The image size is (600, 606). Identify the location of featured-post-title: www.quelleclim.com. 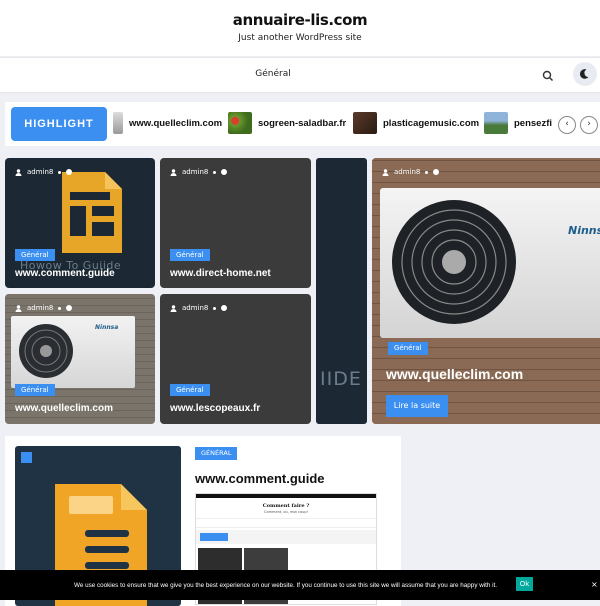
(454, 374).